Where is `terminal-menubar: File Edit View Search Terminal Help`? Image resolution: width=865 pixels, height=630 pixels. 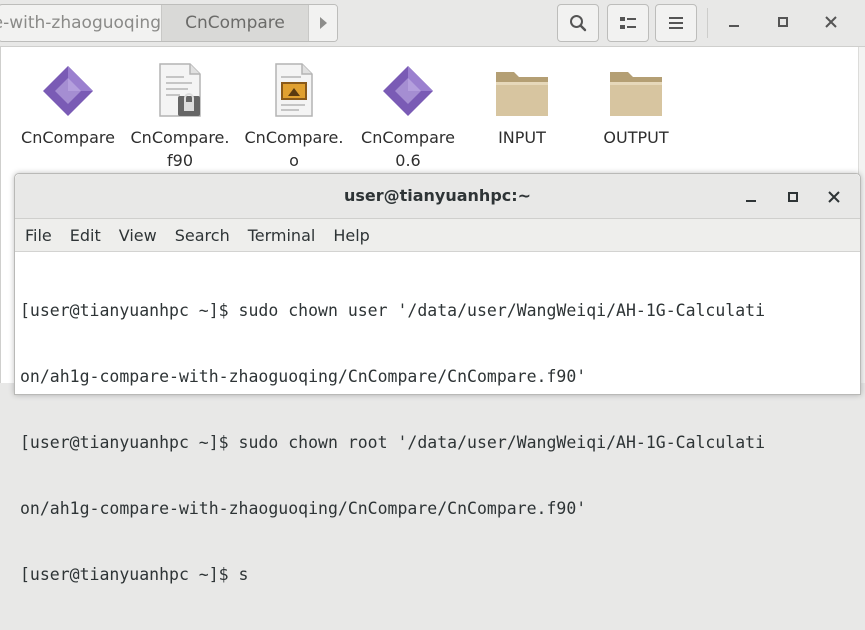
terminal-menubar: File Edit View Search Terminal Help is located at coordinates (437, 235).